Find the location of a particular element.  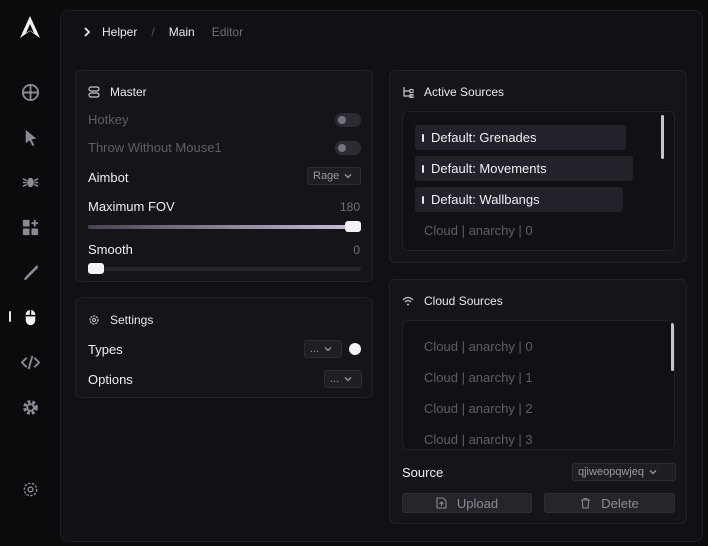

active-sources-title: Active Sources is located at coordinates (453, 92).